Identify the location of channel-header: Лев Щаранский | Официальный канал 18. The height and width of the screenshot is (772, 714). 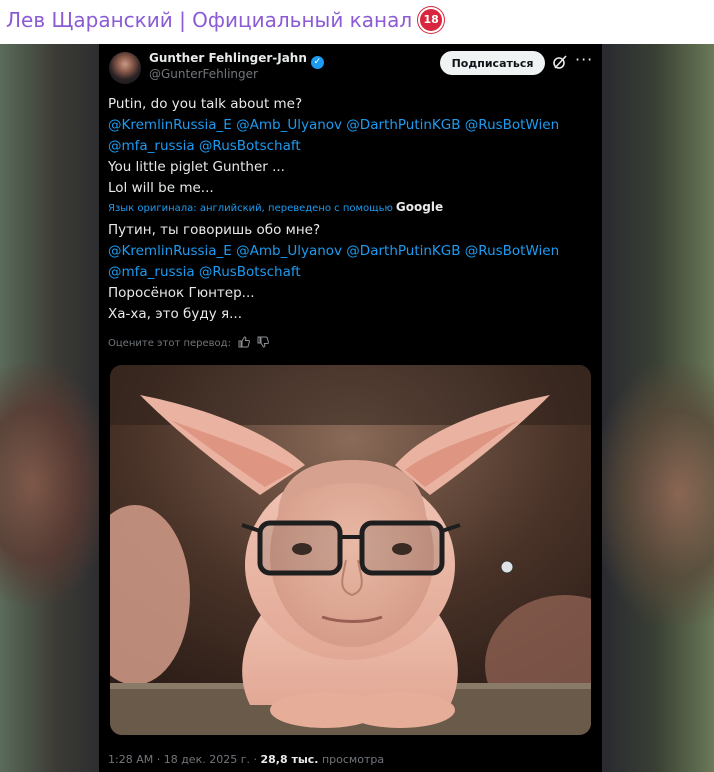
(357, 22).